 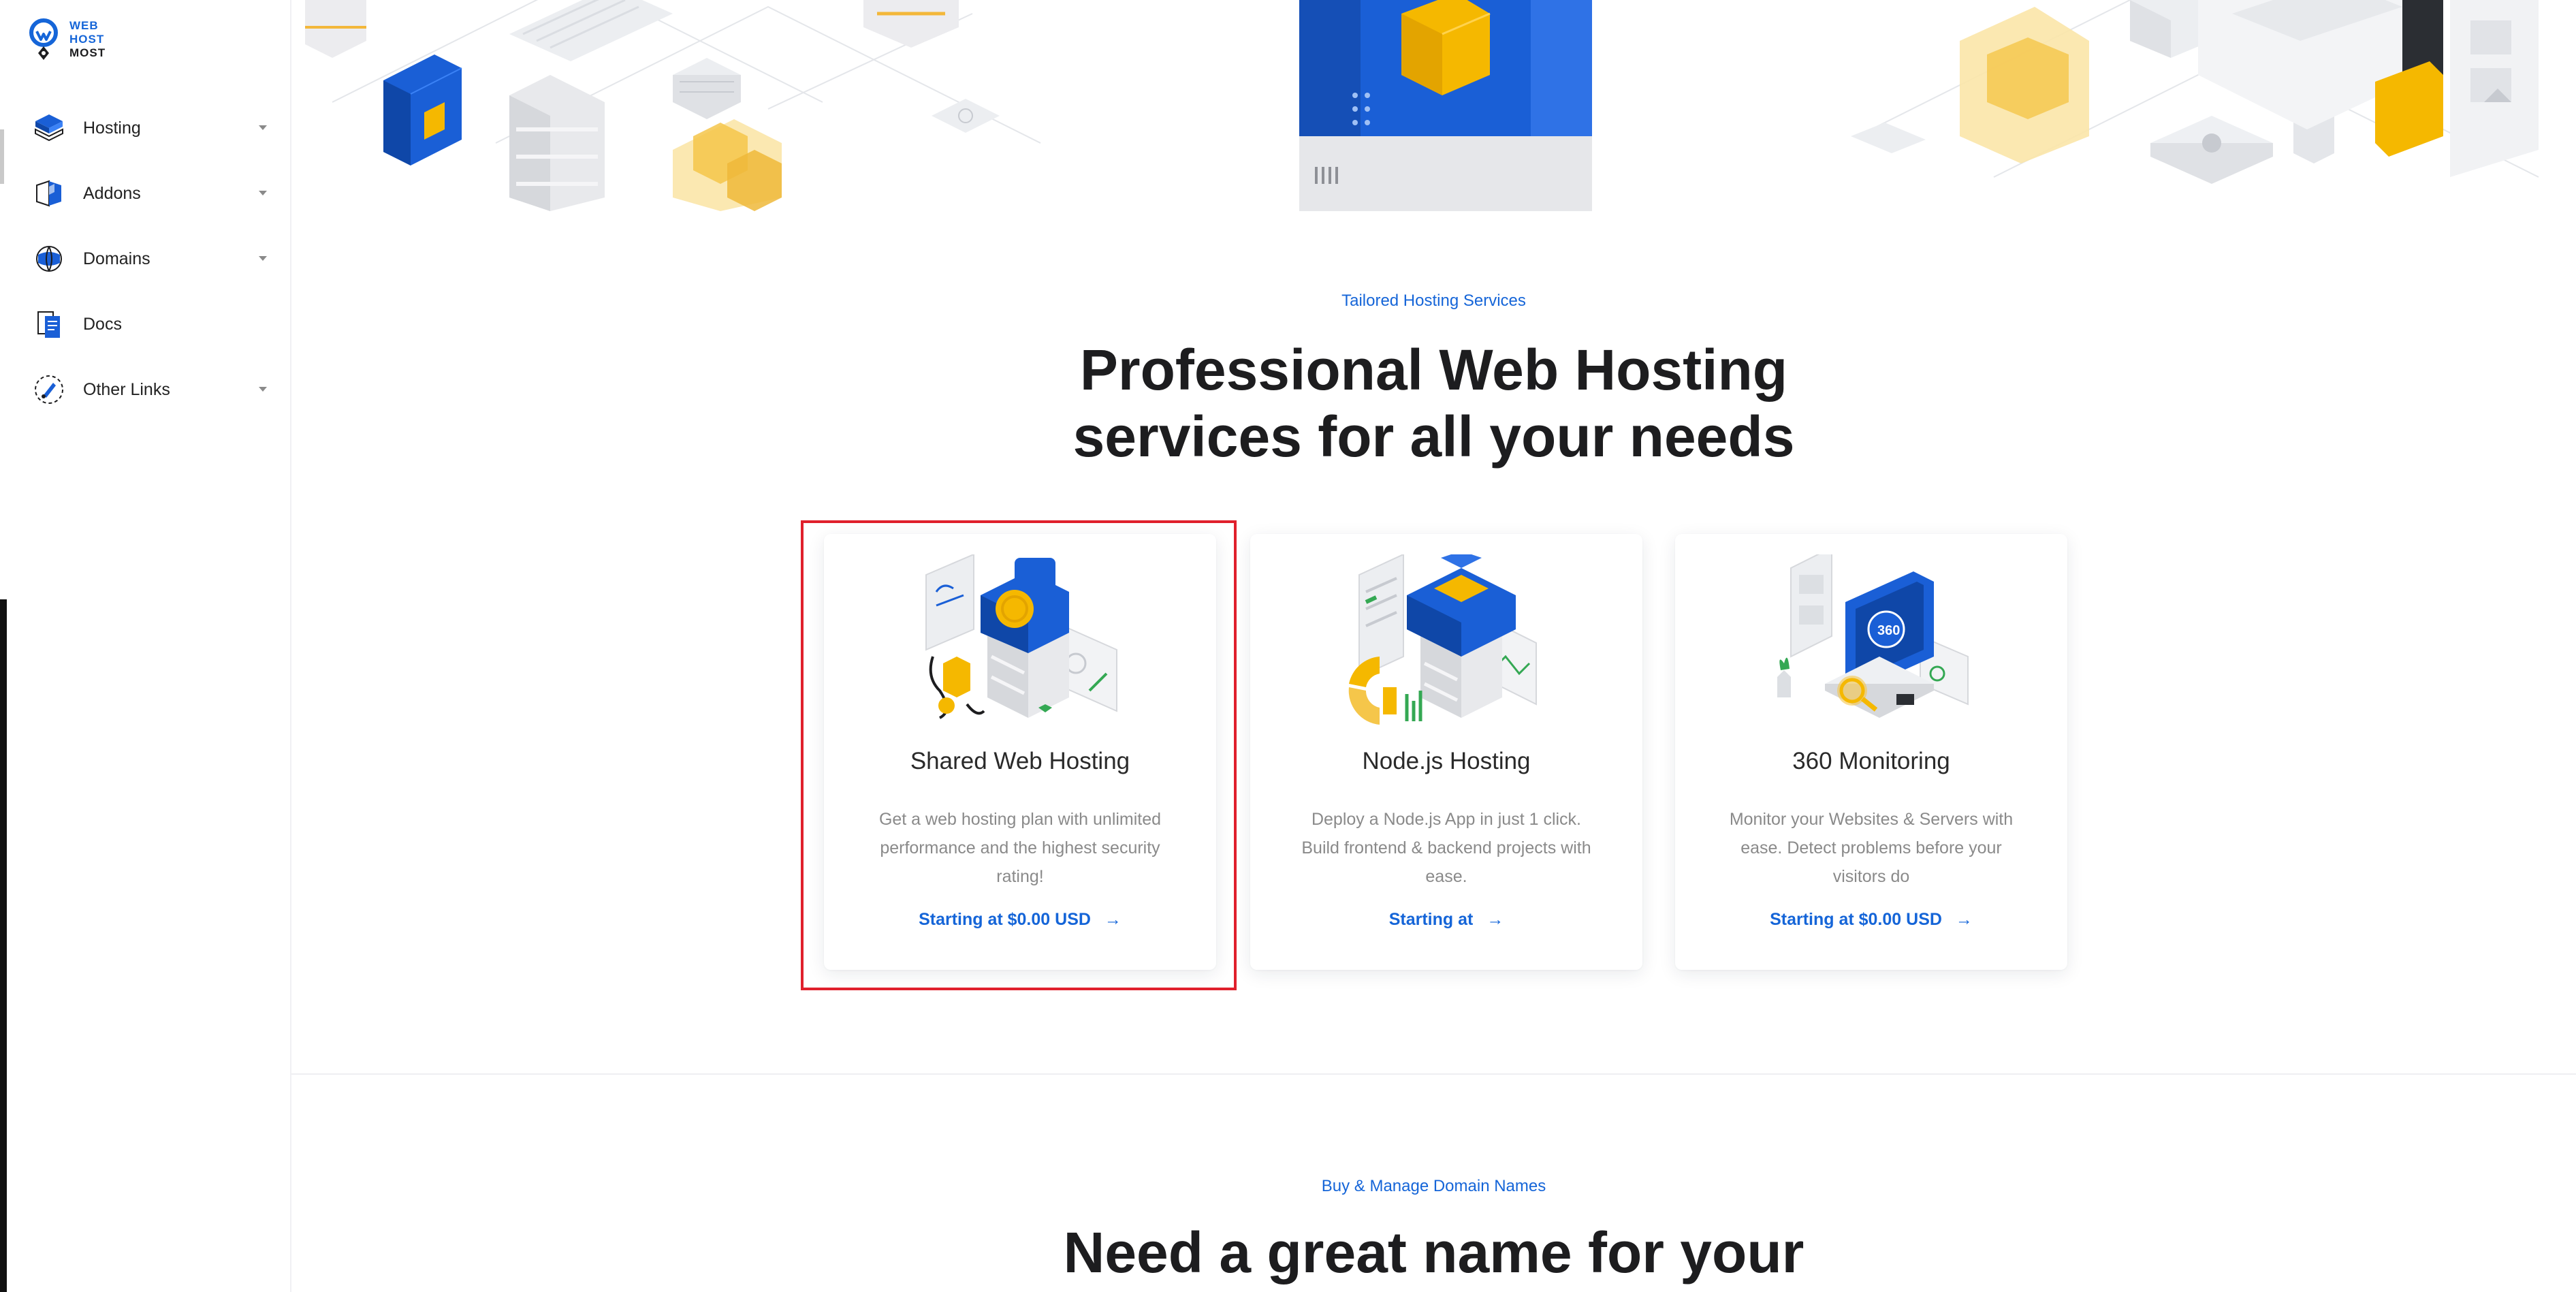 I want to click on logo-line-3: MOST, so click(x=87, y=52).